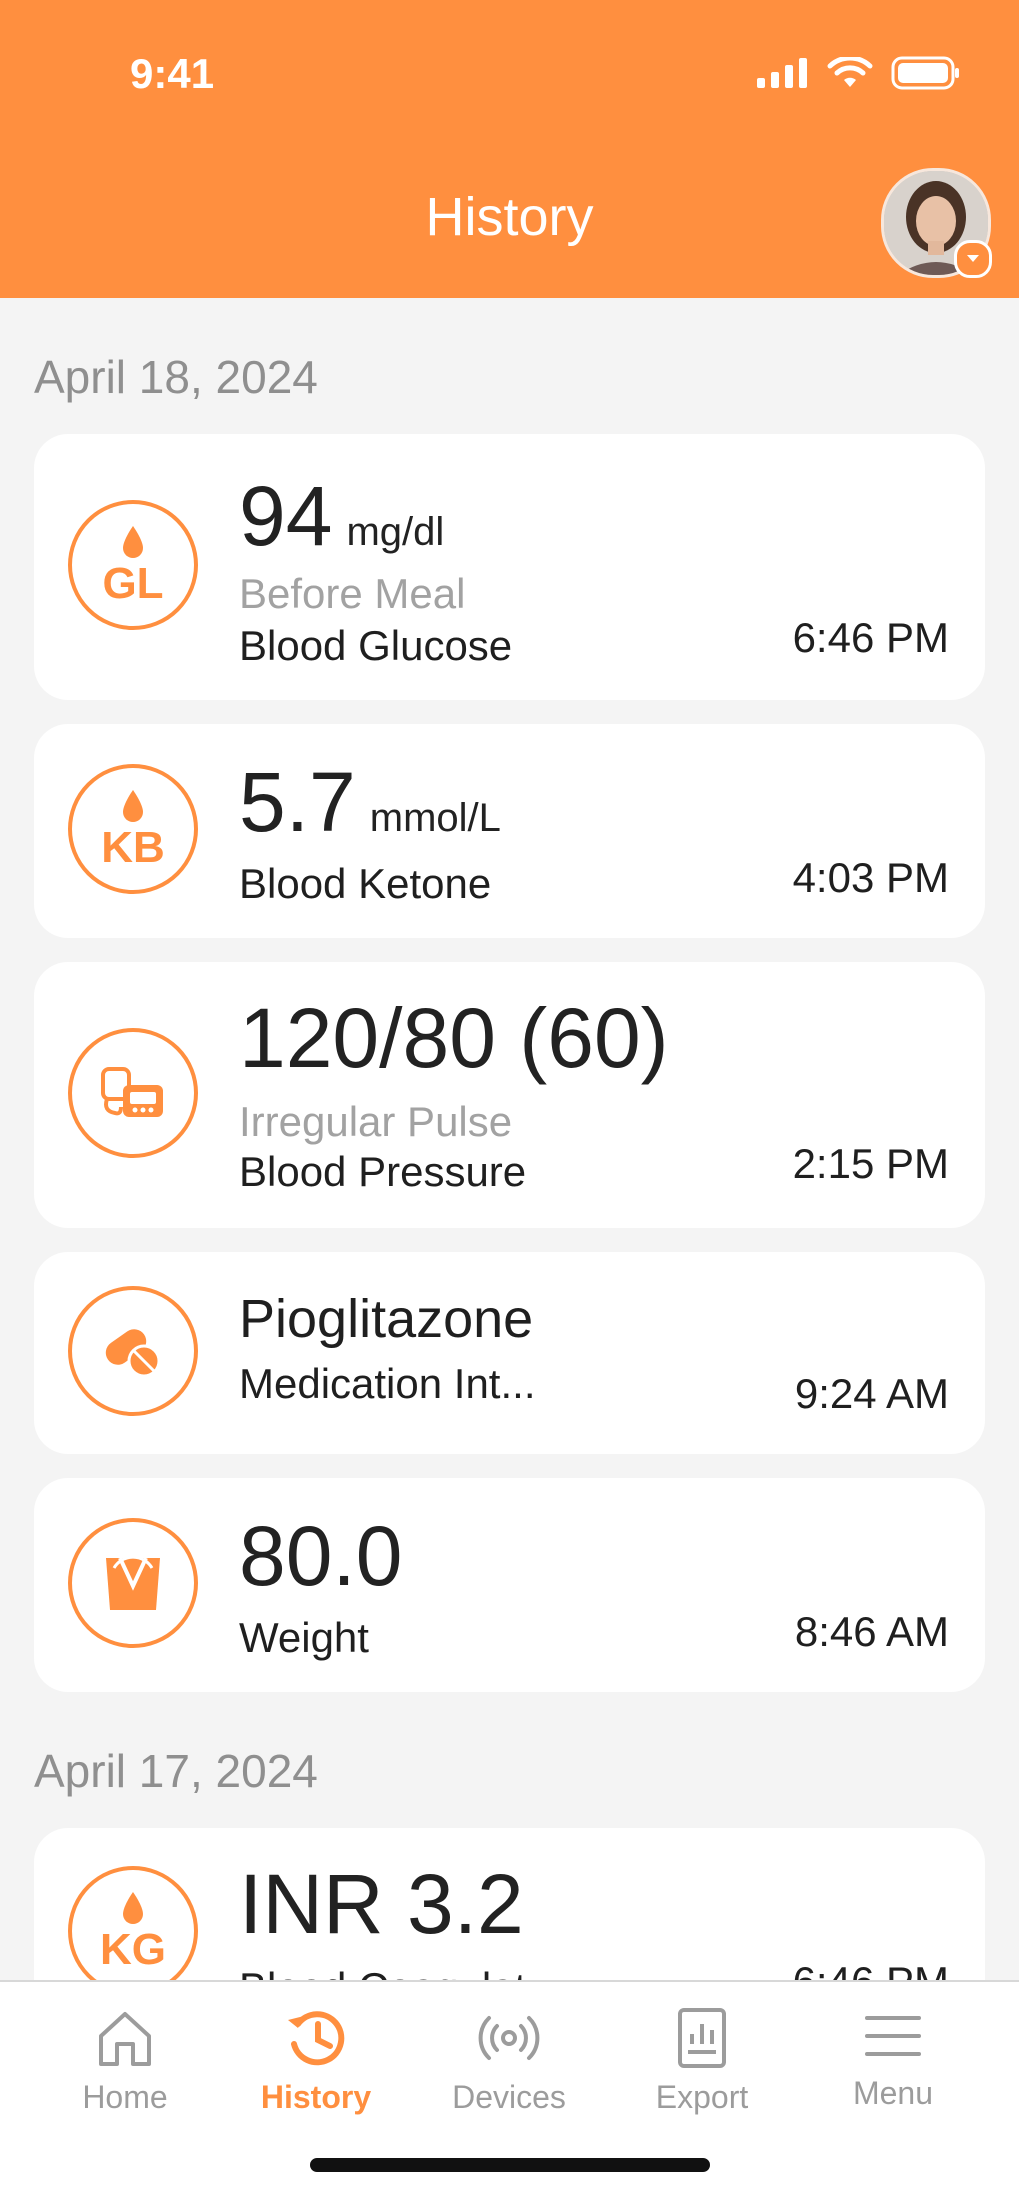 This screenshot has width=1019, height=2202. I want to click on history-icon, so click(316, 2038).